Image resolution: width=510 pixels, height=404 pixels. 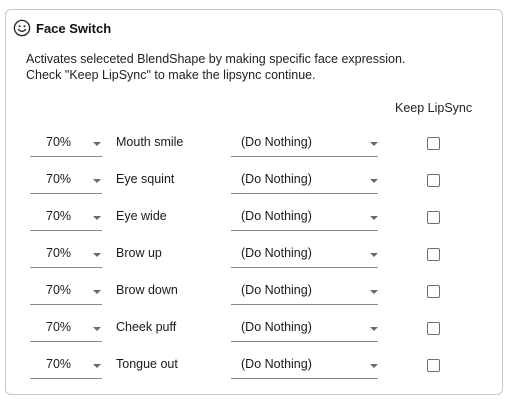 I want to click on panel-header: Face Switch, so click(x=62, y=28).